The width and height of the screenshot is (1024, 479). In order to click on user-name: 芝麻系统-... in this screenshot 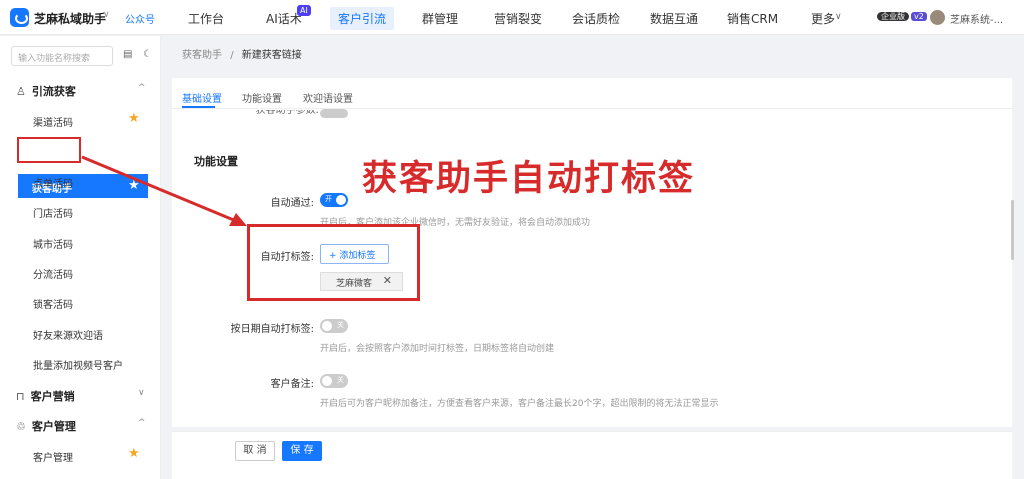, I will do `click(976, 18)`.